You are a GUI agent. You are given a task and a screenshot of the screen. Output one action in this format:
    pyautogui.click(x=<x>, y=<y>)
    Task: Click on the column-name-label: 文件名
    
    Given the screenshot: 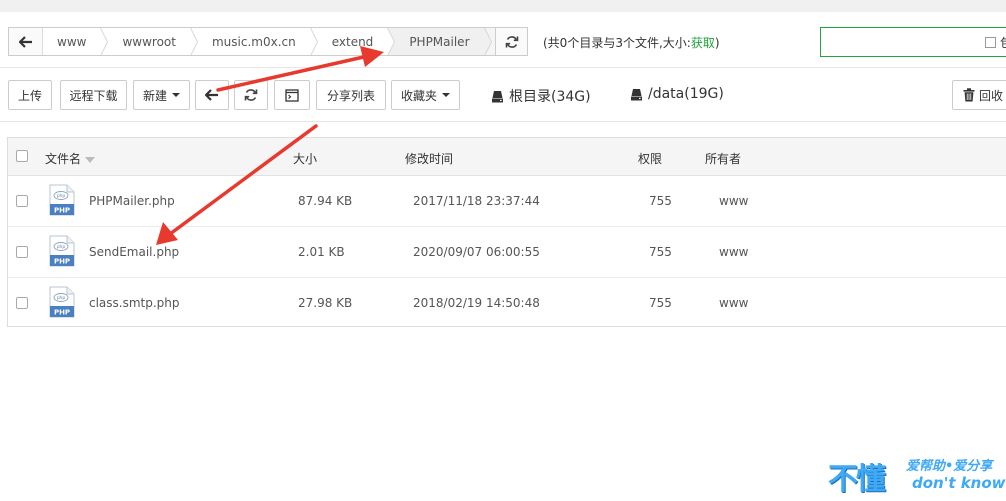 What is the action you would take?
    pyautogui.click(x=63, y=159)
    